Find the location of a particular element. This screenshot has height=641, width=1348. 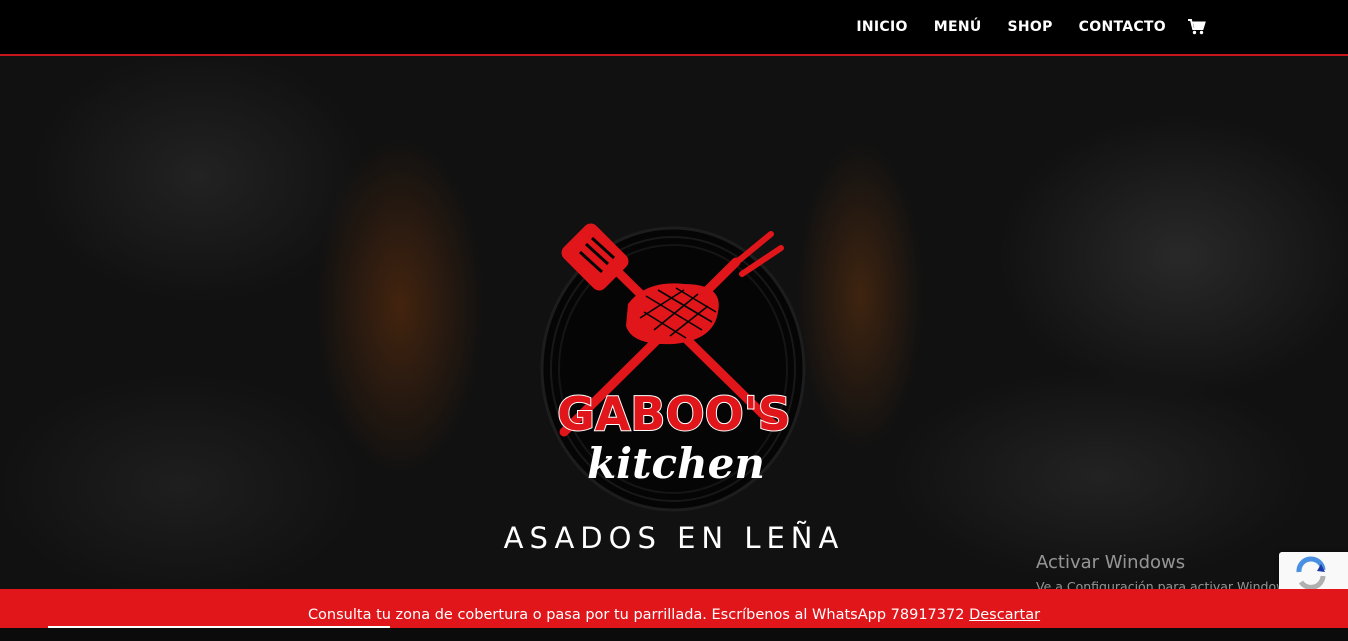

watermark-subtitle: Ve a Configuración para activar Window is located at coordinates (1161, 584).